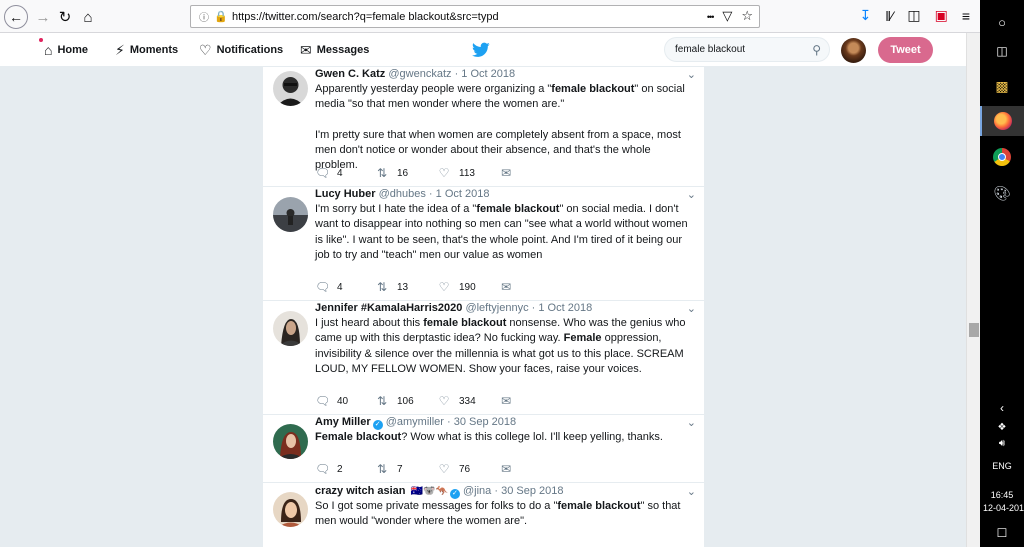  Describe the element at coordinates (382, 287) in the screenshot. I see `retweet-icon: ⇅` at that location.